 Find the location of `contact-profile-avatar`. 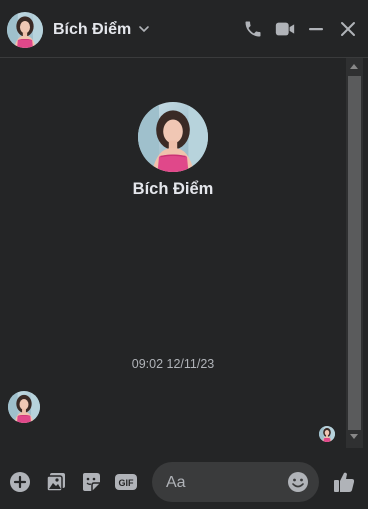

contact-profile-avatar is located at coordinates (173, 137).